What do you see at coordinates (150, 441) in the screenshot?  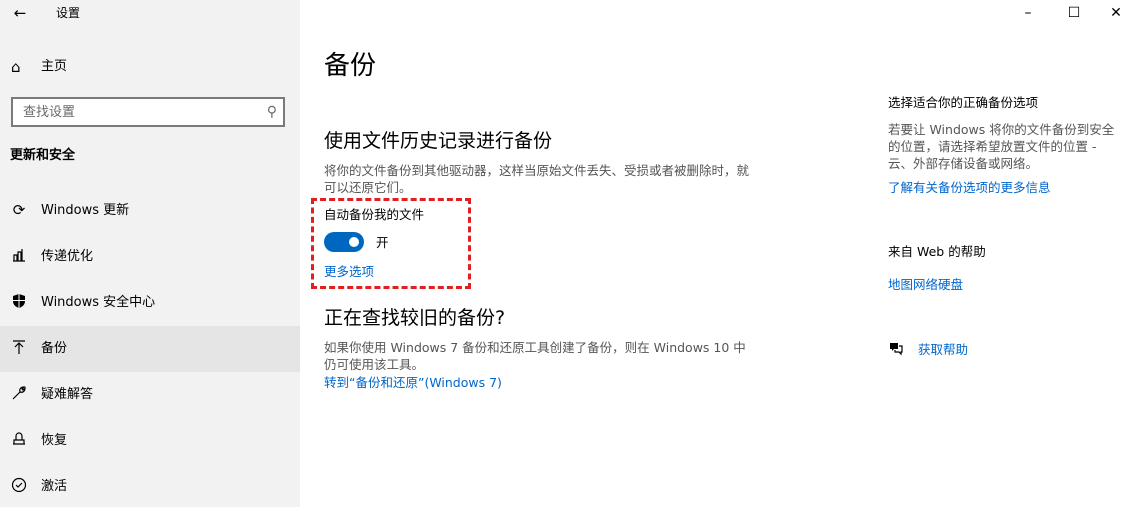 I see `sidebar-item-recovery: 恢复` at bounding box center [150, 441].